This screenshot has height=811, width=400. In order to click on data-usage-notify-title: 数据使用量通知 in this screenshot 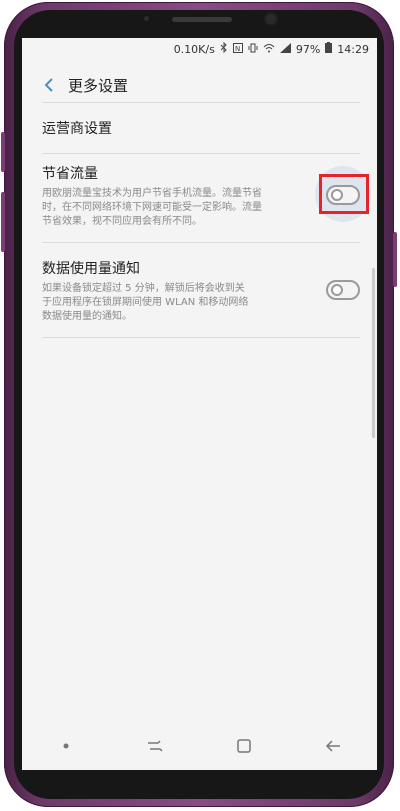, I will do `click(91, 269)`.